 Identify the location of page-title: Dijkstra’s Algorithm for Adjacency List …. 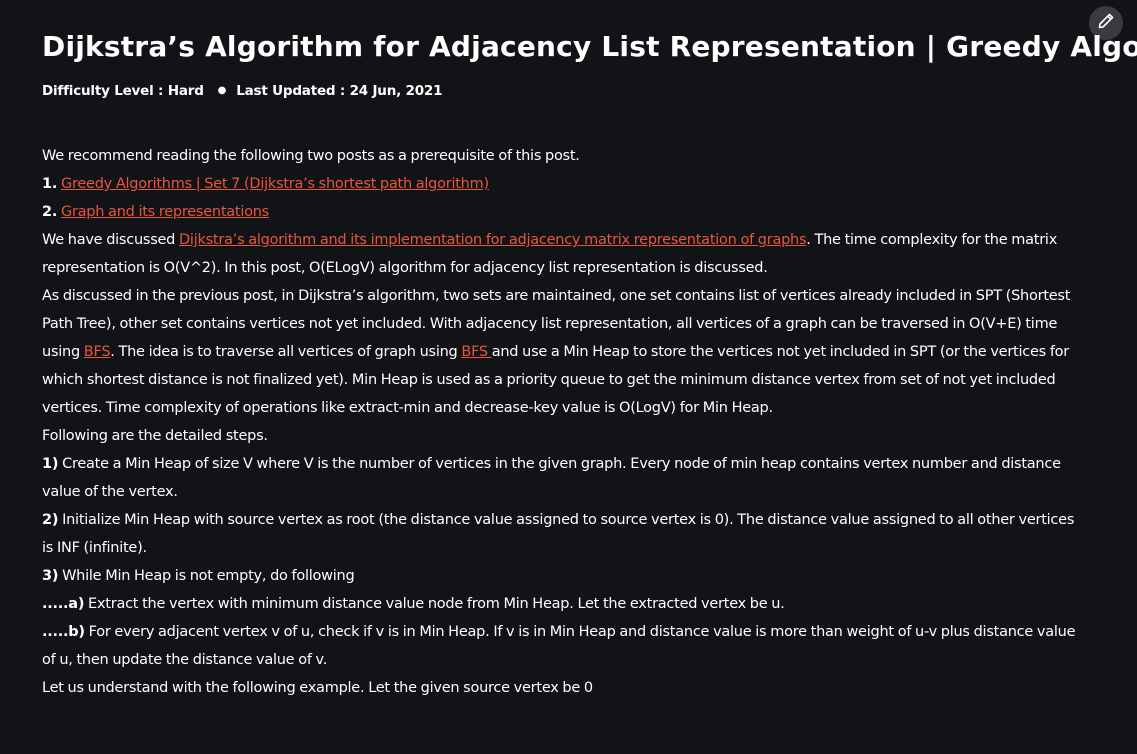
(589, 46).